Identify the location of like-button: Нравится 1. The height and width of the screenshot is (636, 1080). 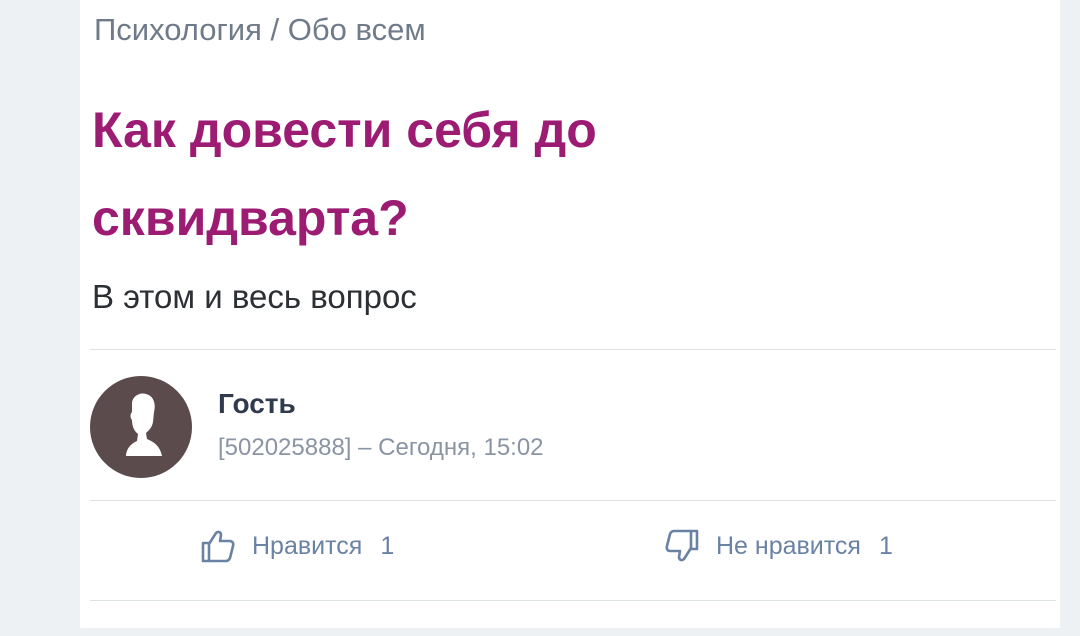
(297, 546).